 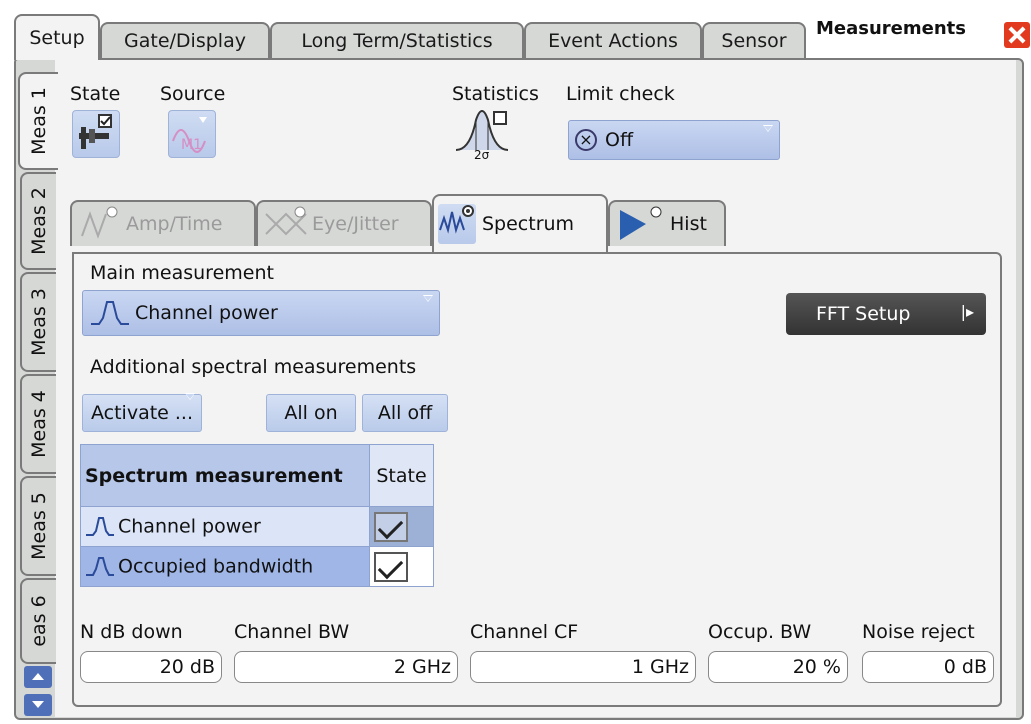 I want to click on tab-setup: Setup, so click(x=57, y=37).